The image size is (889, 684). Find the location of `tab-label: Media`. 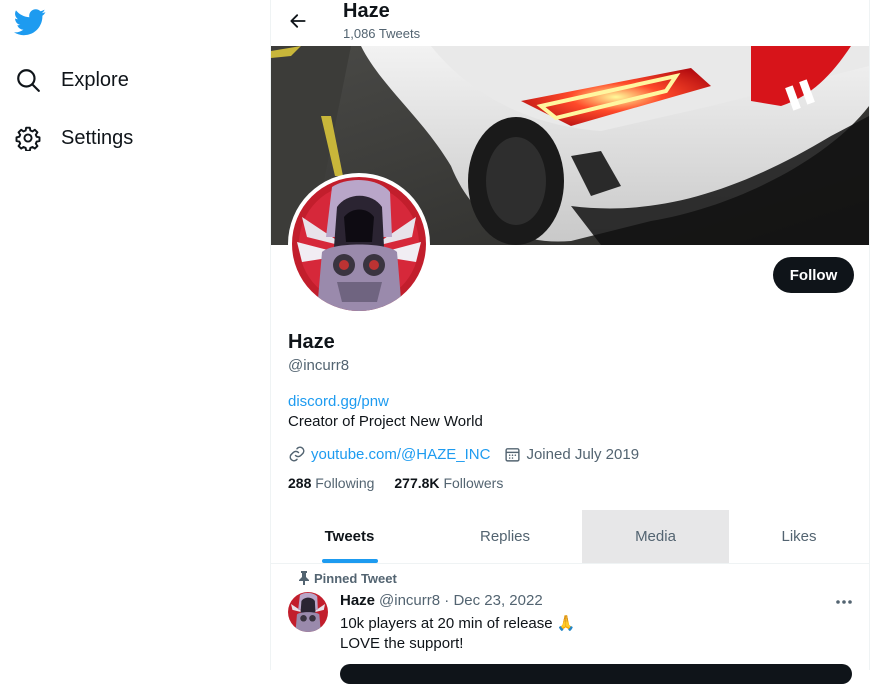

tab-label: Media is located at coordinates (655, 536).